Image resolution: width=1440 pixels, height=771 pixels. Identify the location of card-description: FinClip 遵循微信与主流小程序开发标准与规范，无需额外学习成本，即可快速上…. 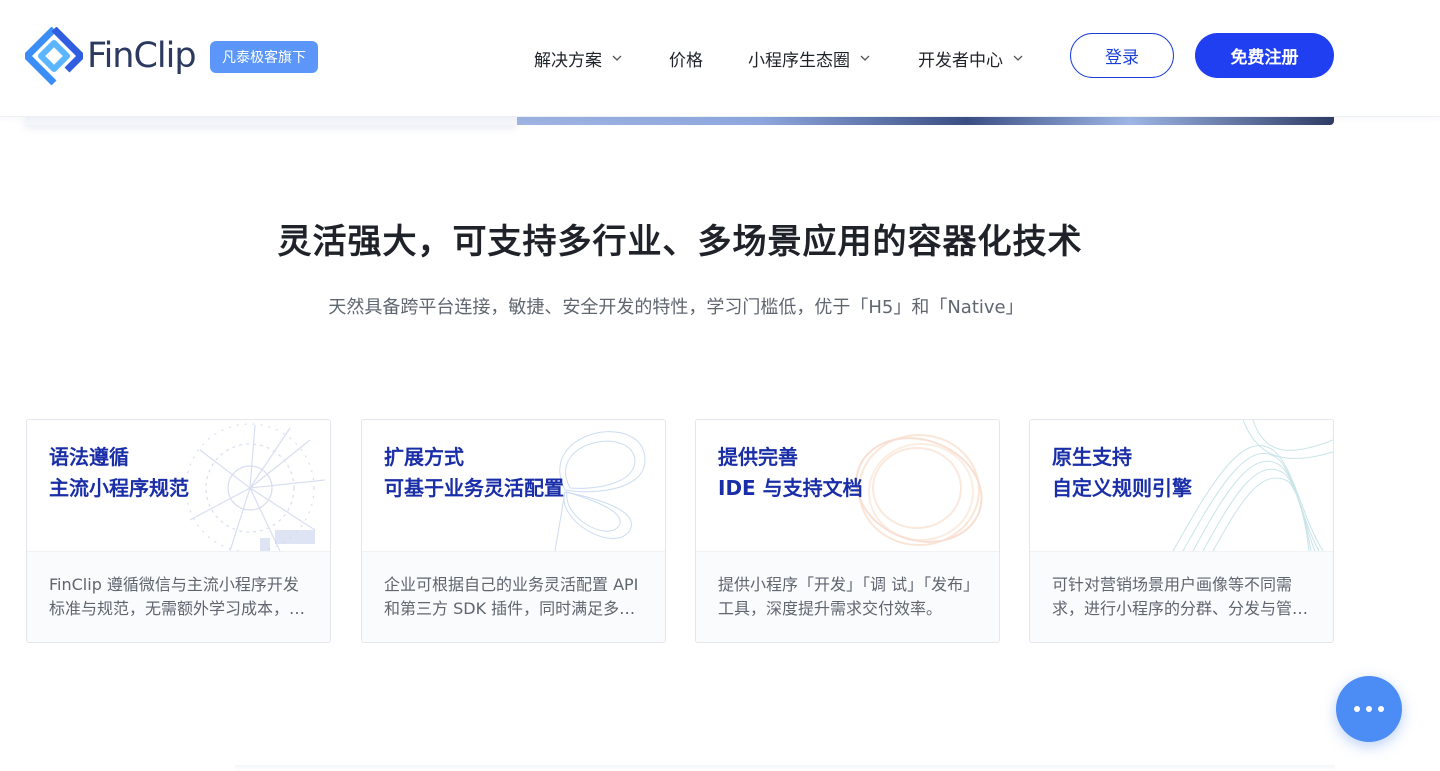
(177, 596).